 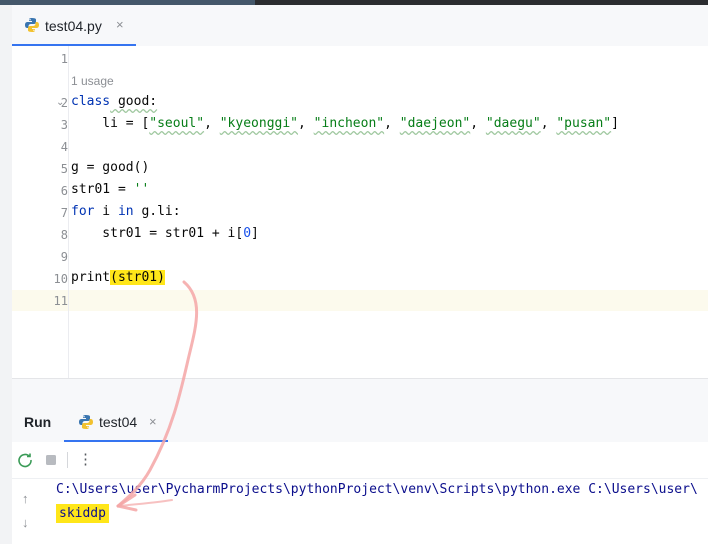 What do you see at coordinates (87, 459) in the screenshot?
I see `more-options-icon: ⋮` at bounding box center [87, 459].